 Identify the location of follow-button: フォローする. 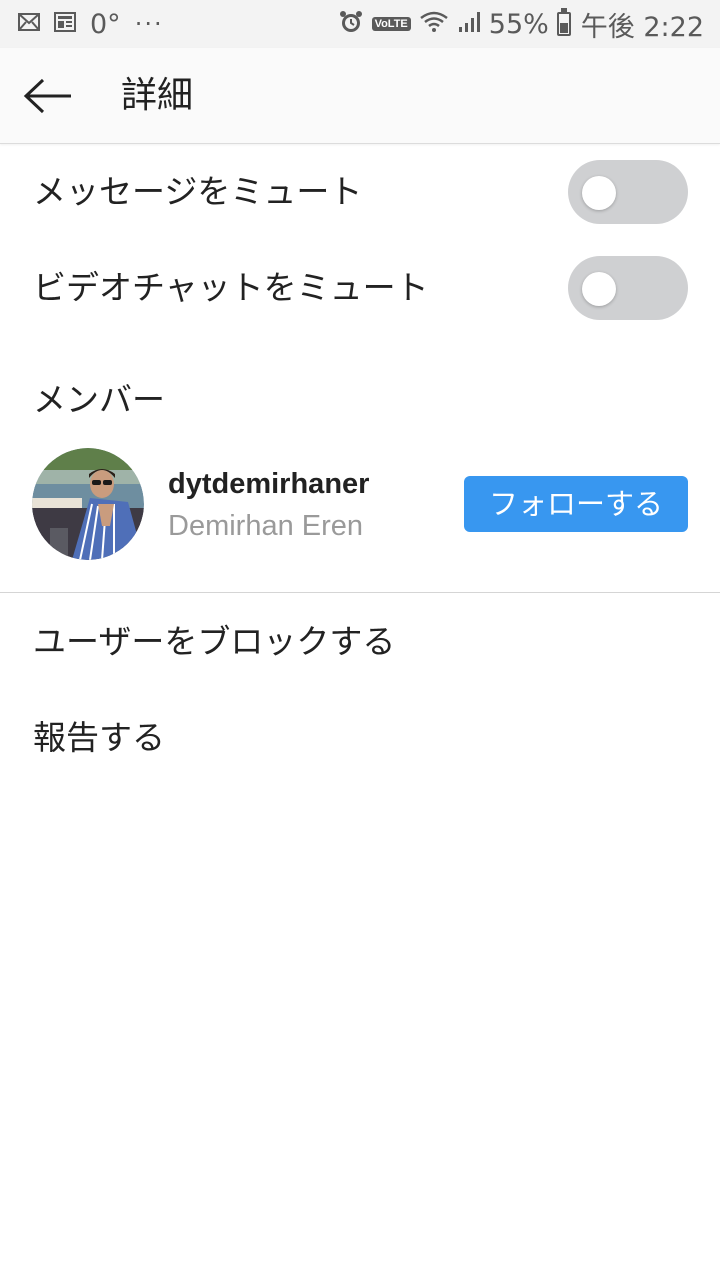
(576, 504).